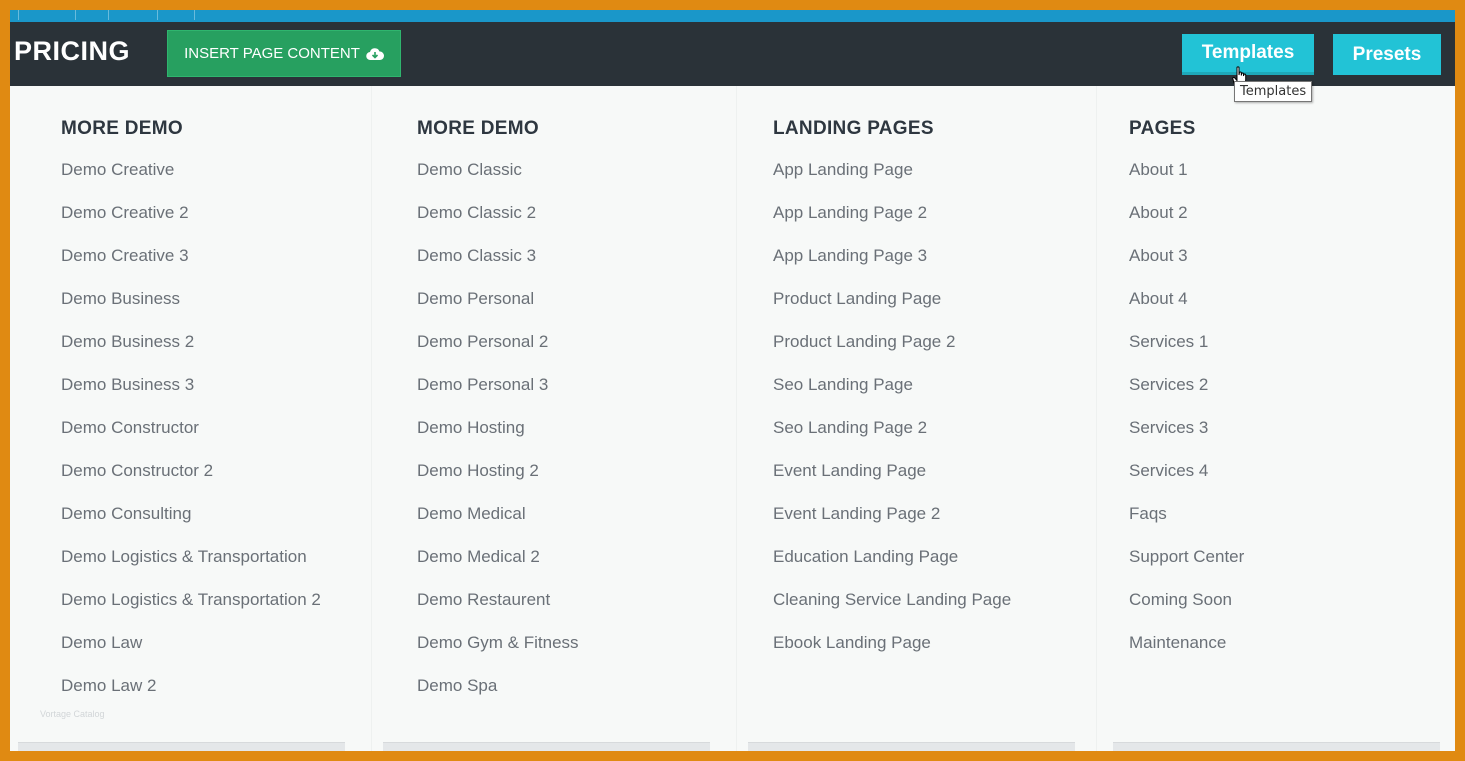  What do you see at coordinates (498, 353) in the screenshot?
I see `menu-item: Demo Personal 2` at bounding box center [498, 353].